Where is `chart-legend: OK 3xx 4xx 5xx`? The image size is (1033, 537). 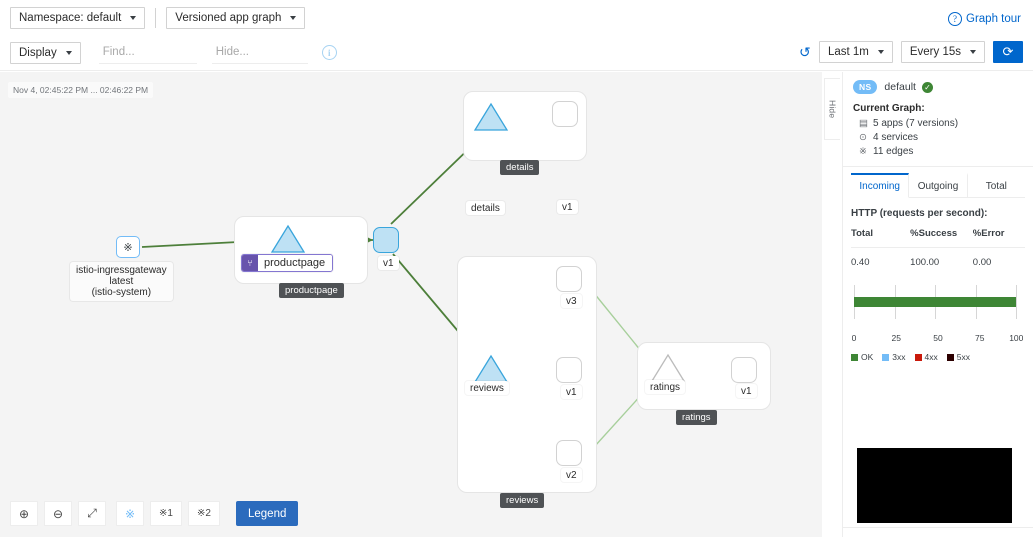 chart-legend: OK 3xx 4xx 5xx is located at coordinates (938, 357).